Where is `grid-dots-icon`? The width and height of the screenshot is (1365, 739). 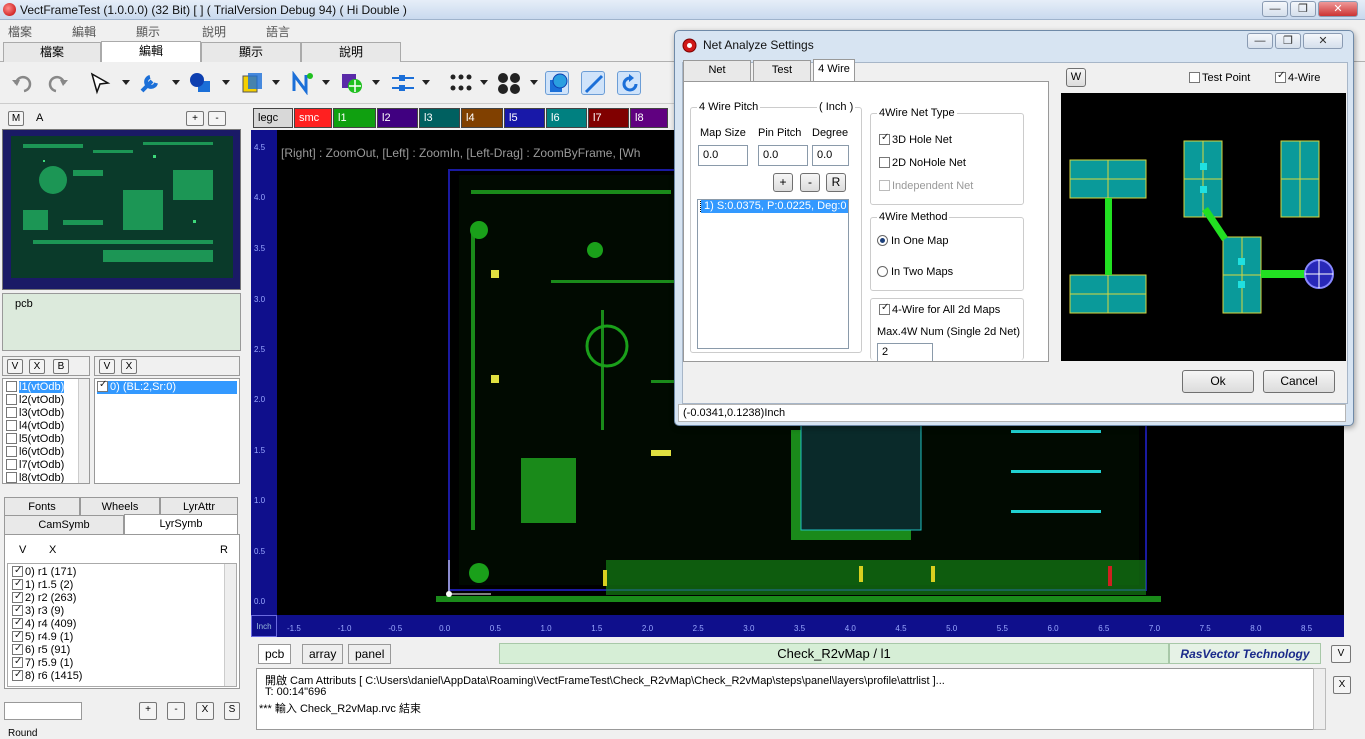 grid-dots-icon is located at coordinates (461, 83).